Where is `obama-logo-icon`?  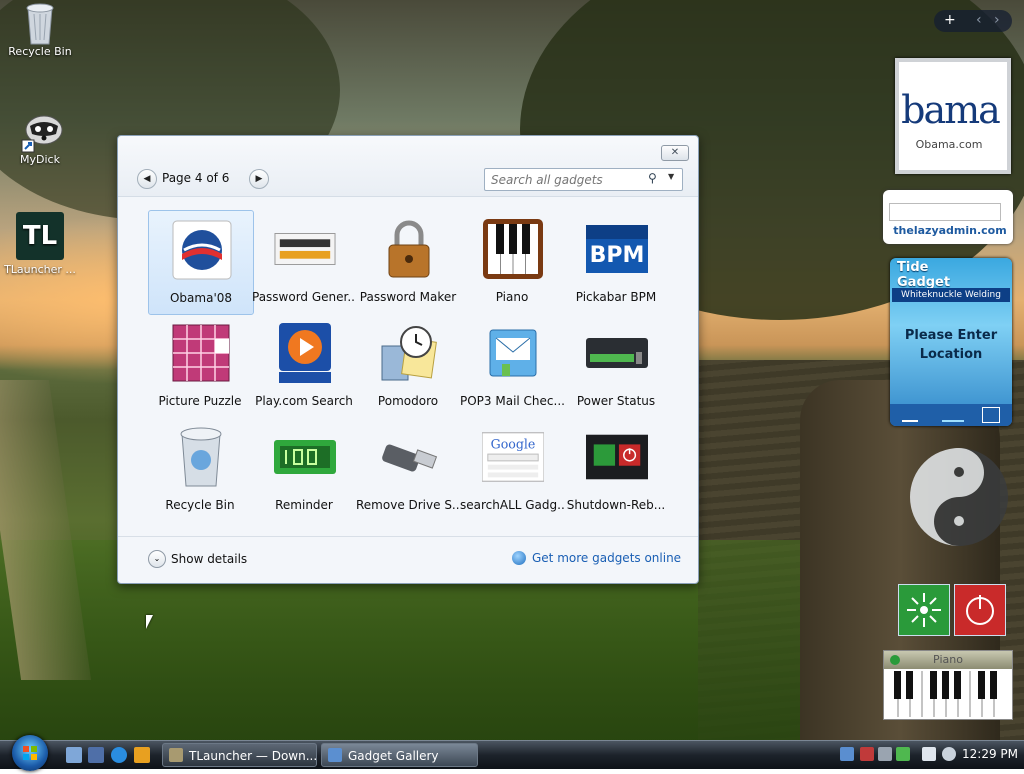
obama-logo-icon is located at coordinates (202, 250).